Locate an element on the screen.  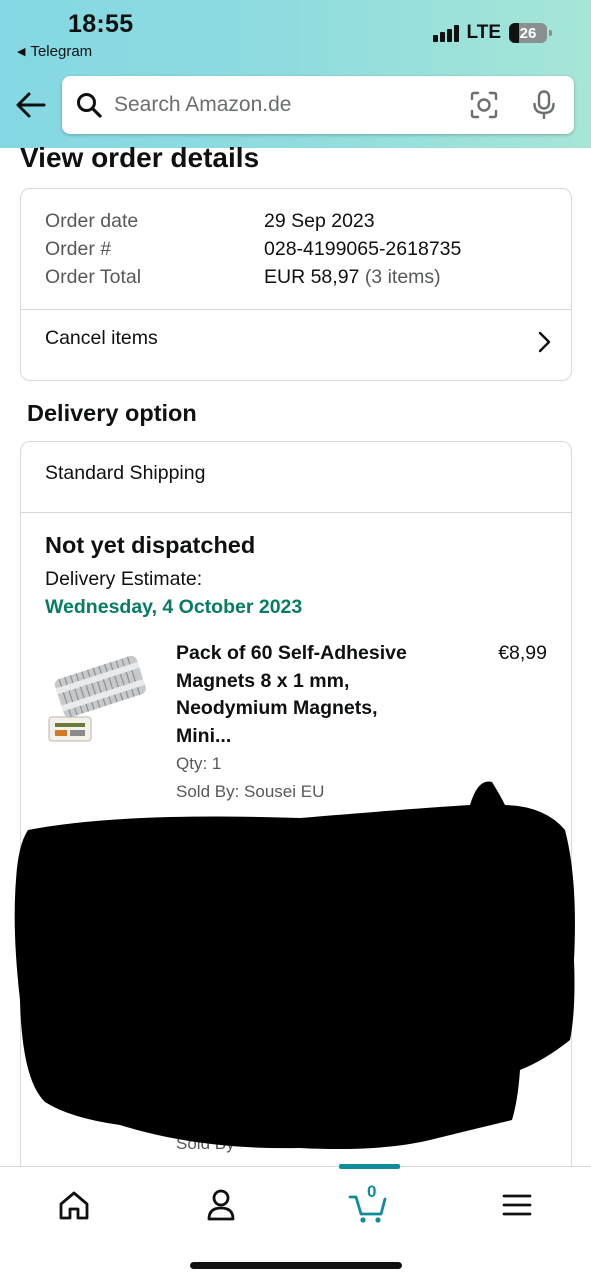
order-number-value: 028-4199065-2618735 is located at coordinates (363, 249).